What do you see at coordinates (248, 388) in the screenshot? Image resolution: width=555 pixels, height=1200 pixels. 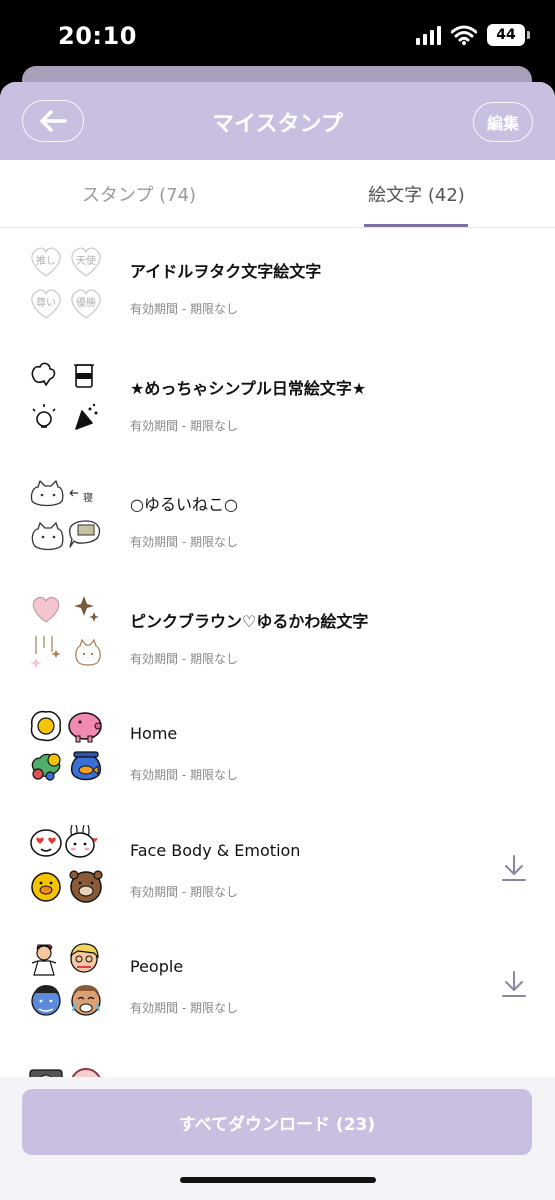 I see `item-name: ★めっちゃシンプル日常絵文字★` at bounding box center [248, 388].